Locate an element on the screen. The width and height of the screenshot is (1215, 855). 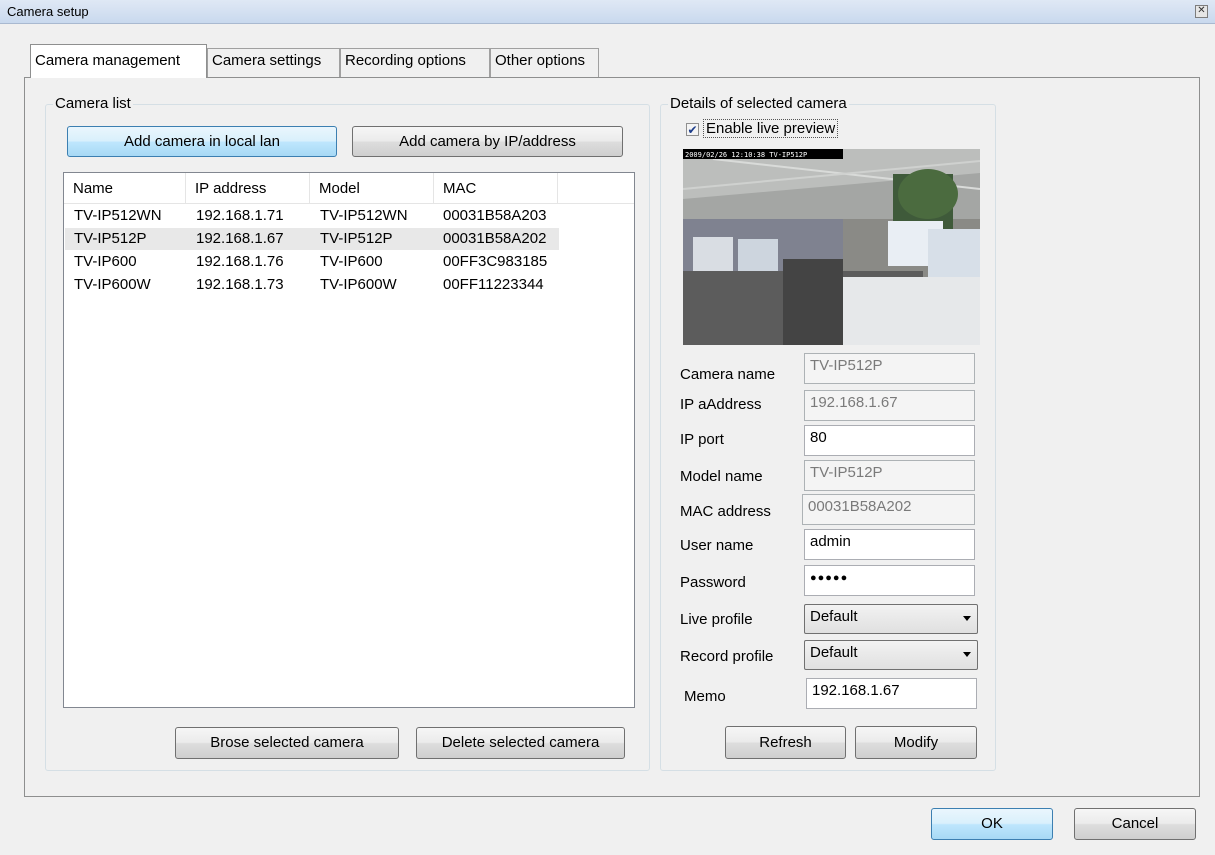
column-header-ip: IP address is located at coordinates (248, 188).